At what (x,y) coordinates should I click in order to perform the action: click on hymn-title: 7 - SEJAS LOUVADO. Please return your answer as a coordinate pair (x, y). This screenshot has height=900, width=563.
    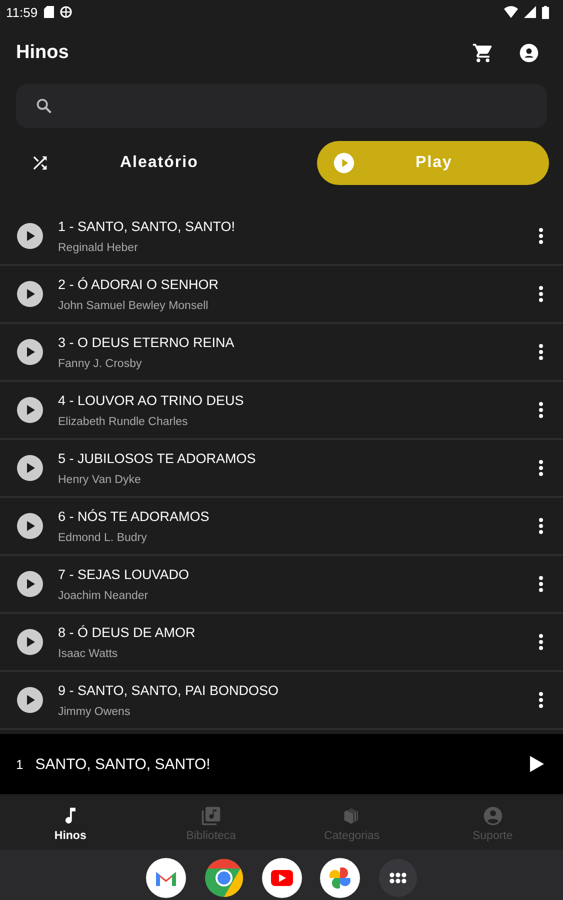
    Looking at the image, I should click on (295, 574).